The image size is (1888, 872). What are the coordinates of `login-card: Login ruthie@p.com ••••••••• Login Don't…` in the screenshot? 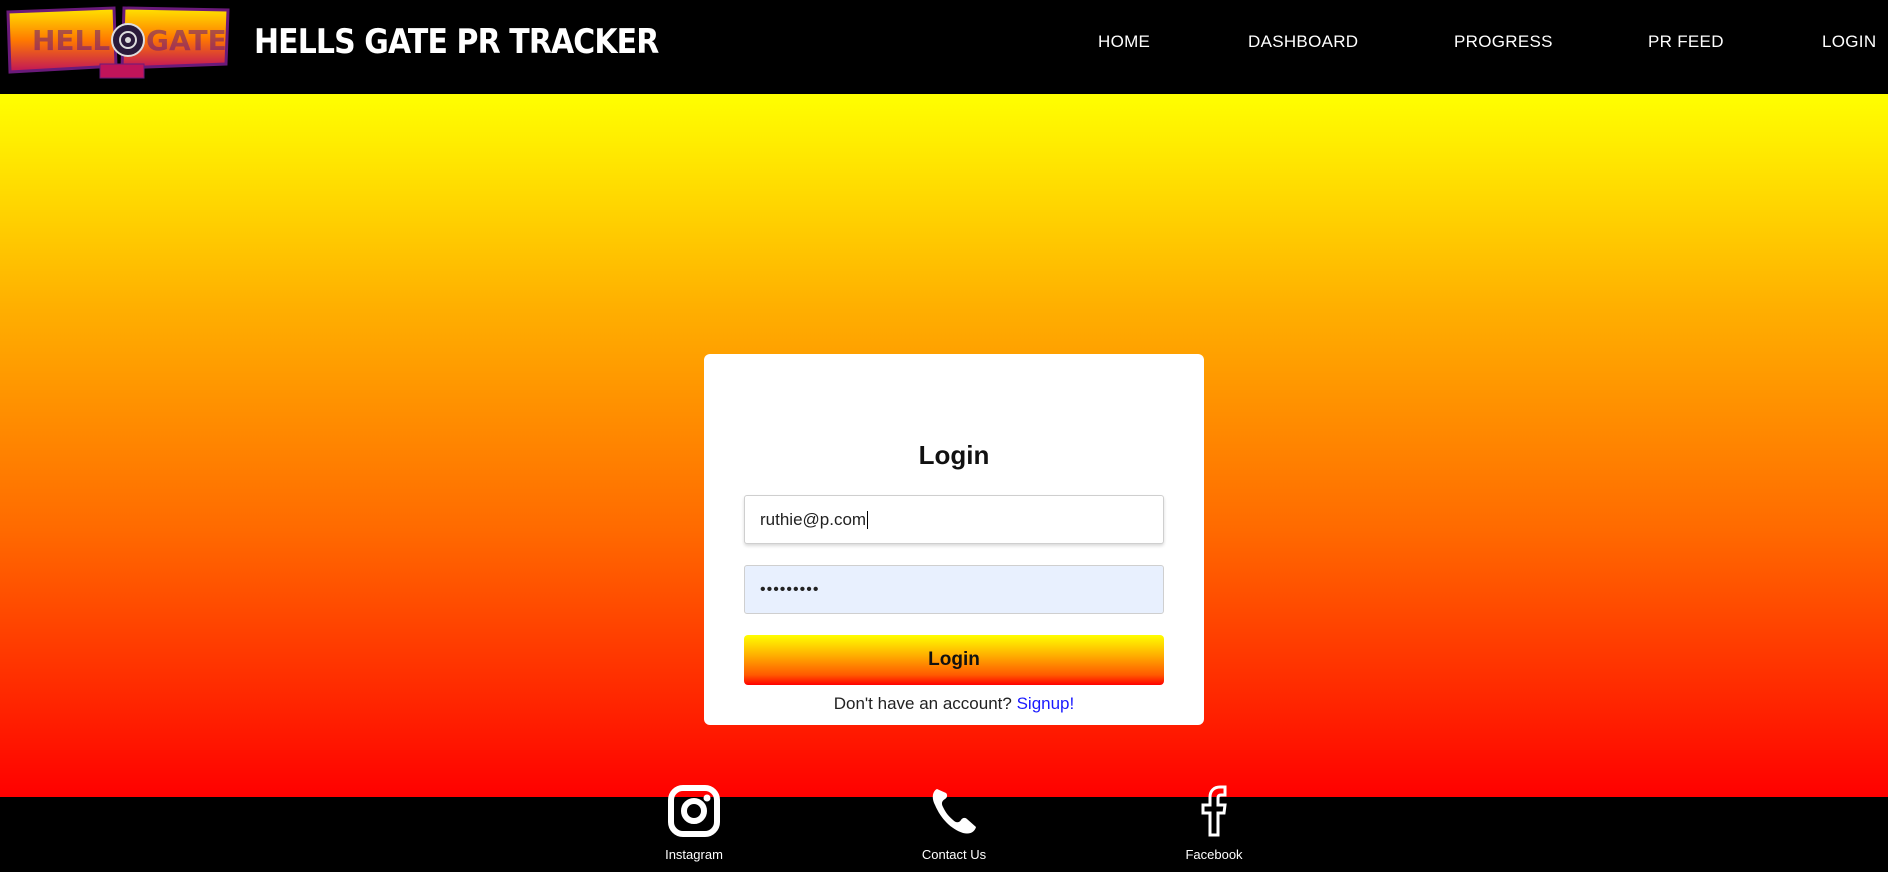 It's located at (954, 539).